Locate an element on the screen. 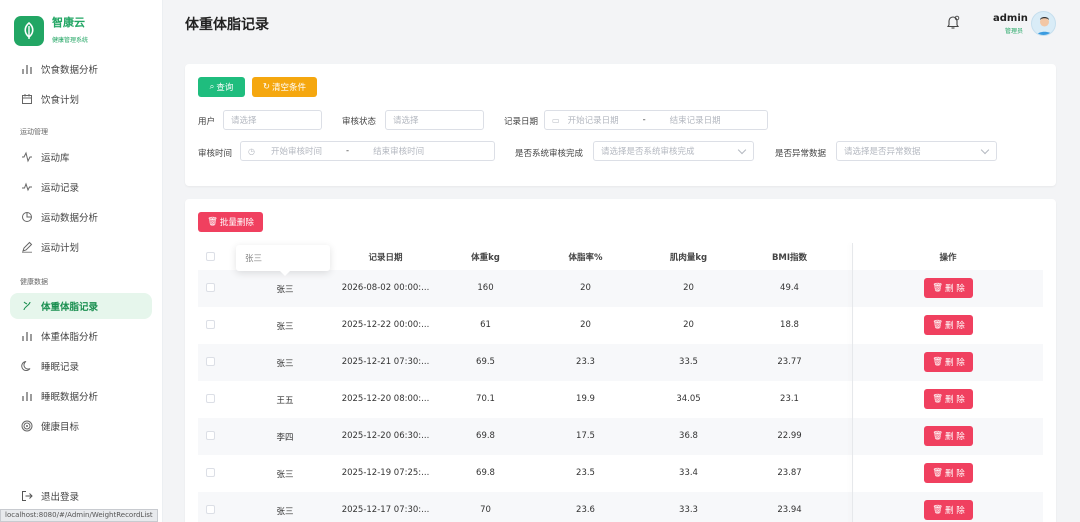 The width and height of the screenshot is (1080, 522). sidebar-item-sleep-analysis: 睡眠数据分析 is located at coordinates (81, 396).